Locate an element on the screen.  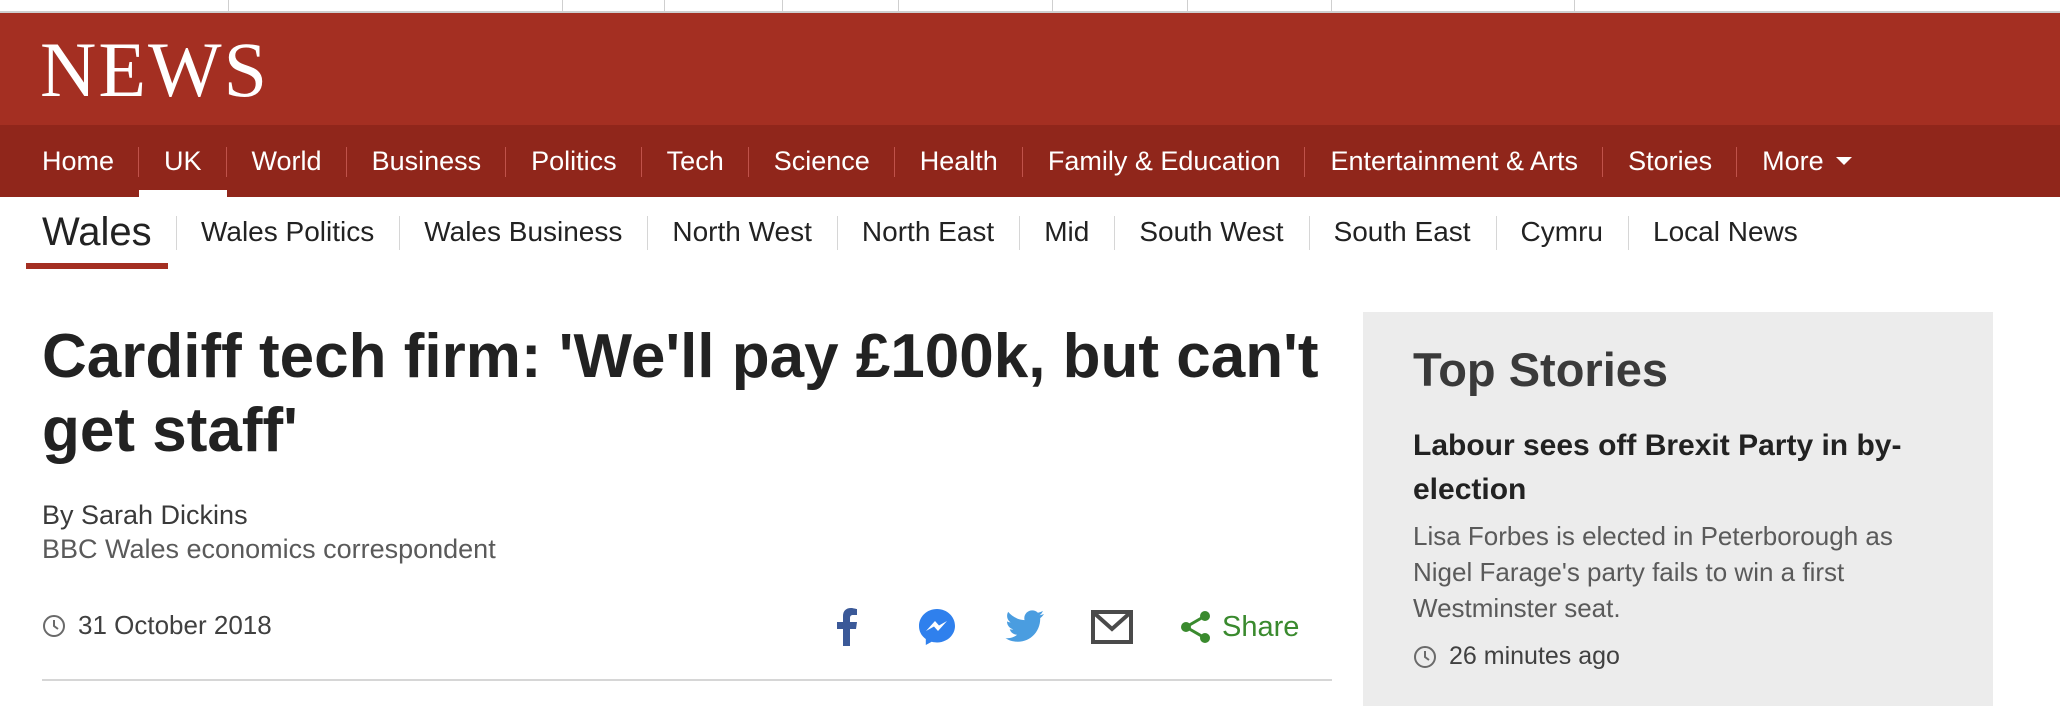
nav-item-label: Science is located at coordinates (821, 160).